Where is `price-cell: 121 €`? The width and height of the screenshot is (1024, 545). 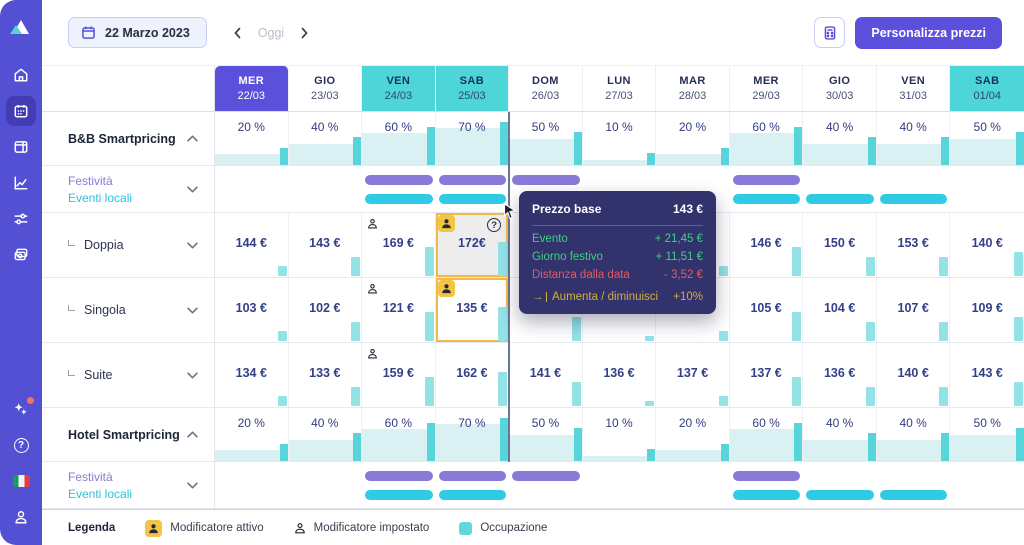
price-cell: 121 € is located at coordinates (399, 310).